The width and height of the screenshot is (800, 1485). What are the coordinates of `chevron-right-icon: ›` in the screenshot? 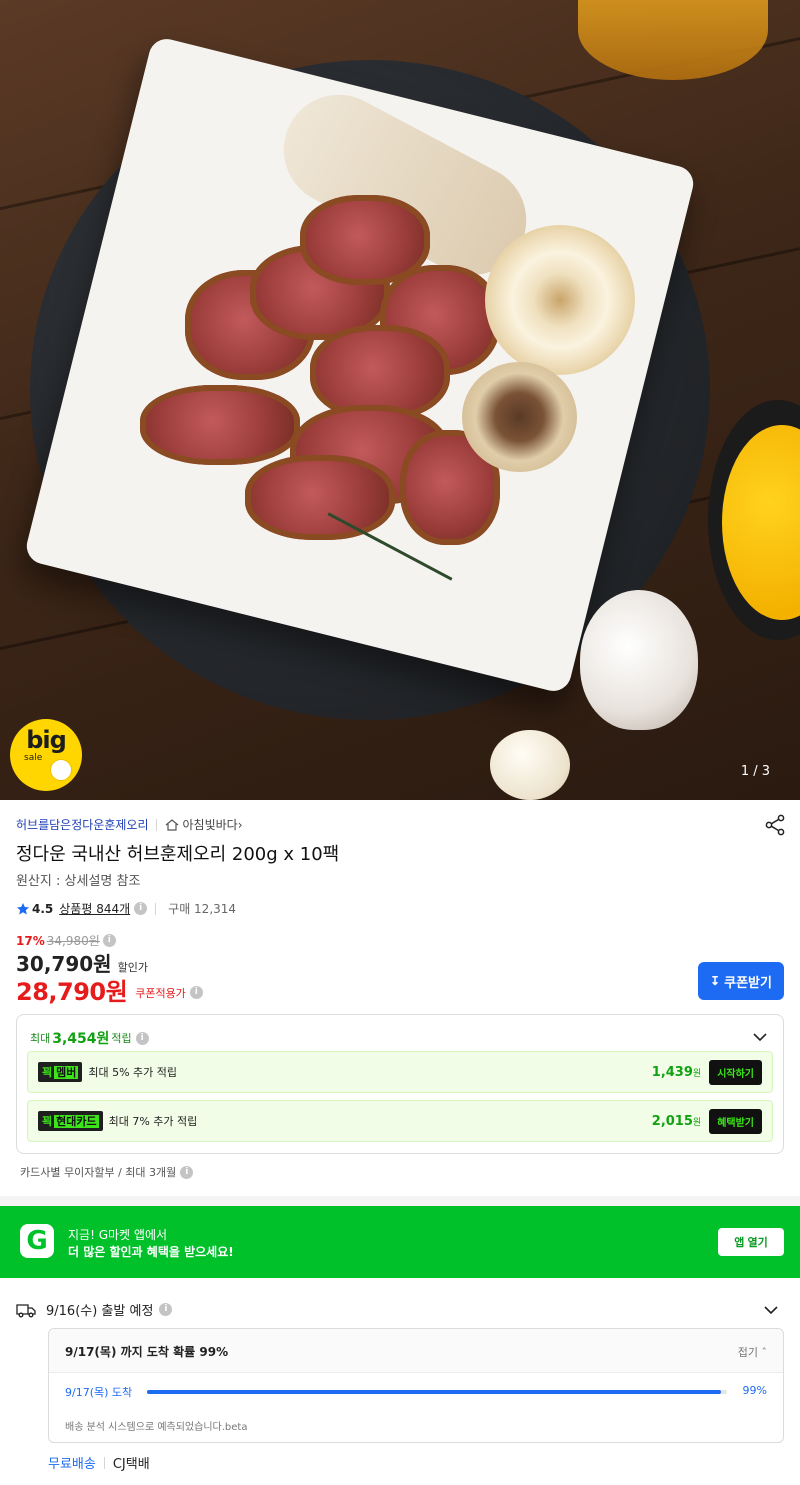 It's located at (240, 824).